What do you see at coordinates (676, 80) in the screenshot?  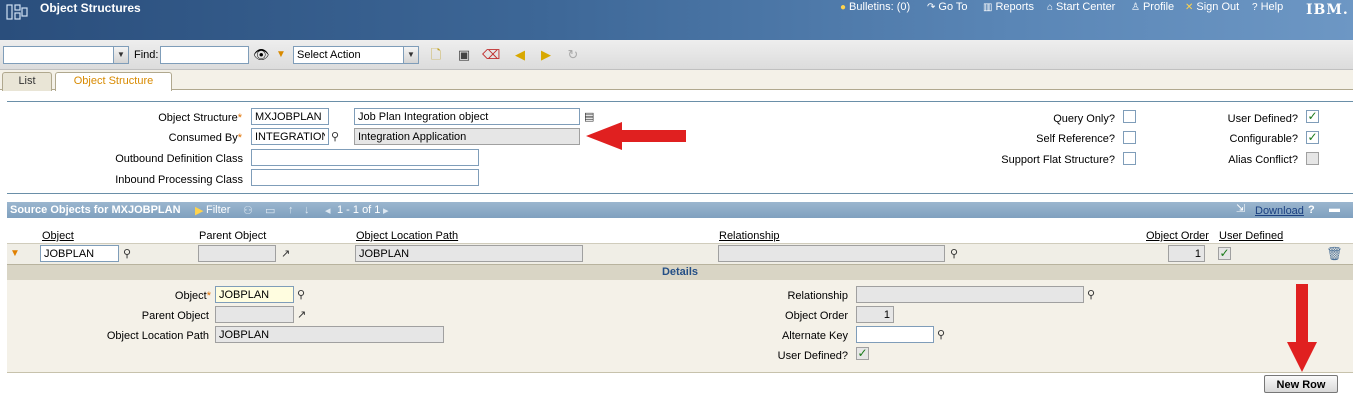 I see `tab-strip` at bounding box center [676, 80].